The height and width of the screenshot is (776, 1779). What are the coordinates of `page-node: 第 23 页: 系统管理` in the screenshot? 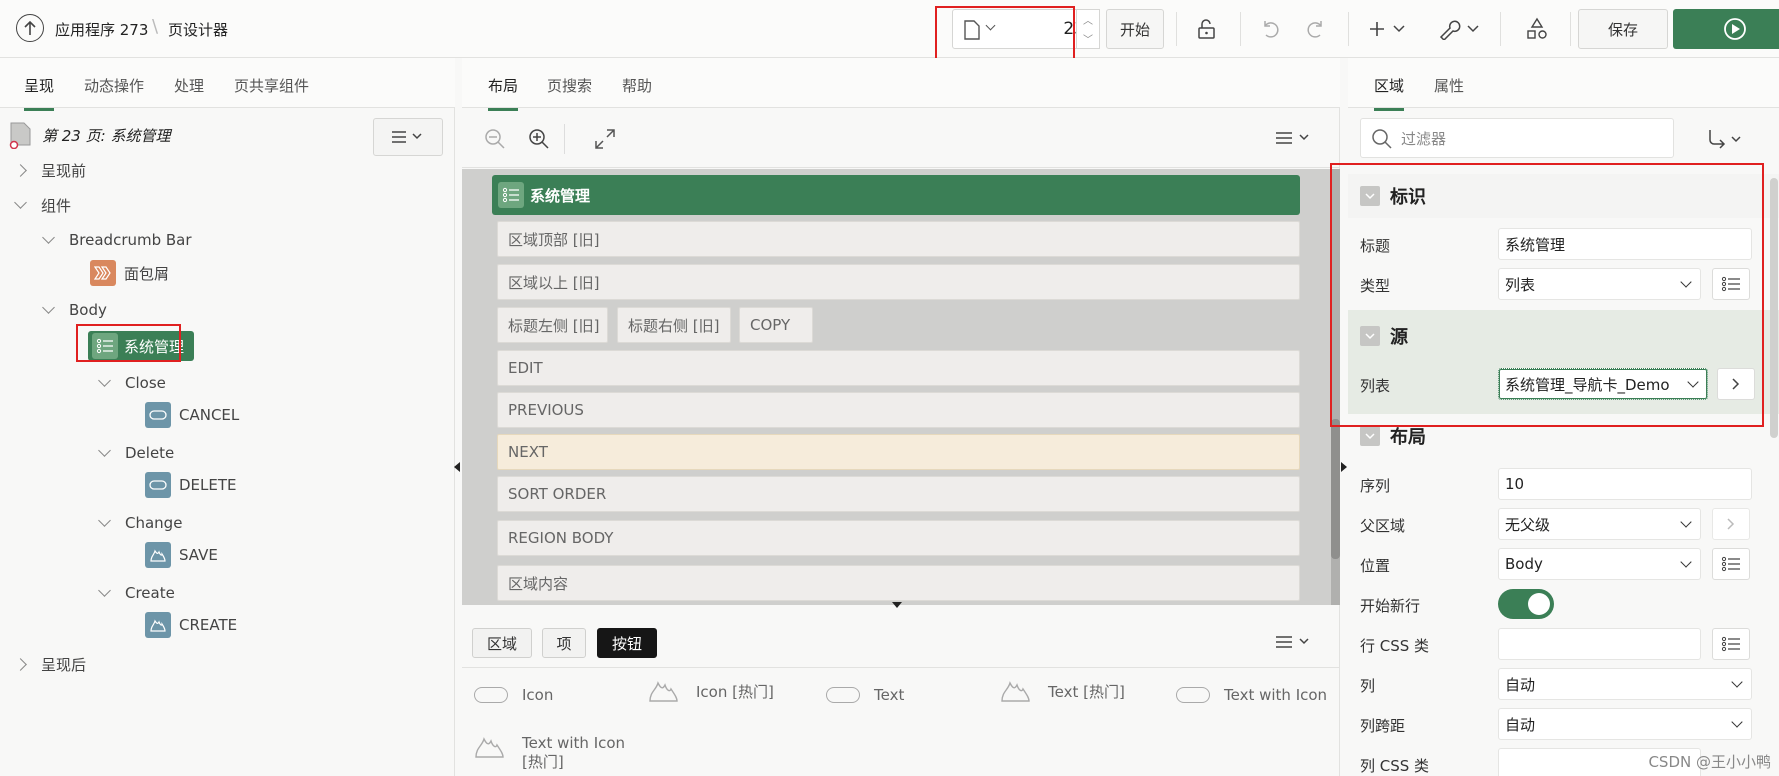 It's located at (89, 135).